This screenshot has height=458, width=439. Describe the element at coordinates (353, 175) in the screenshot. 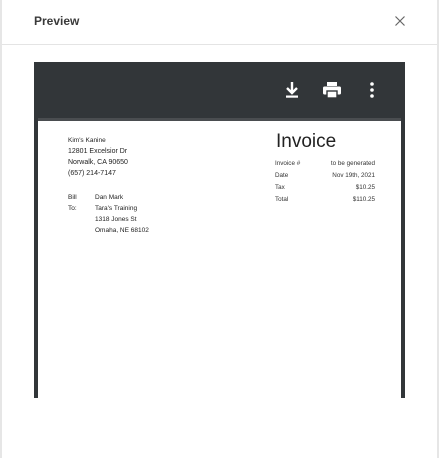

I see `meta-value: Nov 19th, 2021` at that location.